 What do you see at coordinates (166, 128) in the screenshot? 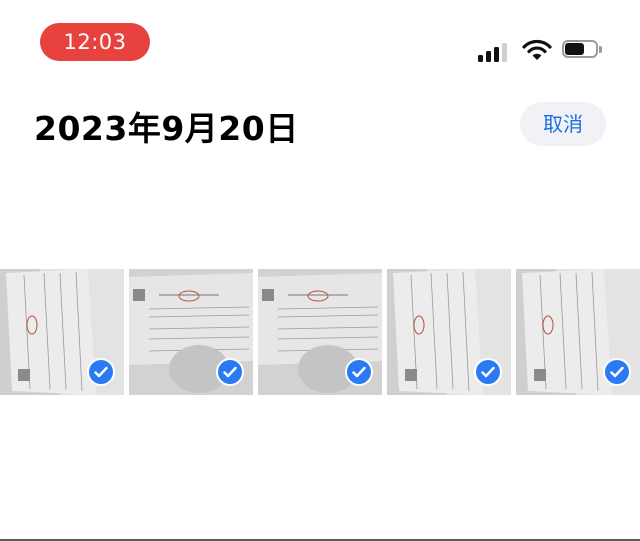
I see `date-title: 2023年9月20日` at bounding box center [166, 128].